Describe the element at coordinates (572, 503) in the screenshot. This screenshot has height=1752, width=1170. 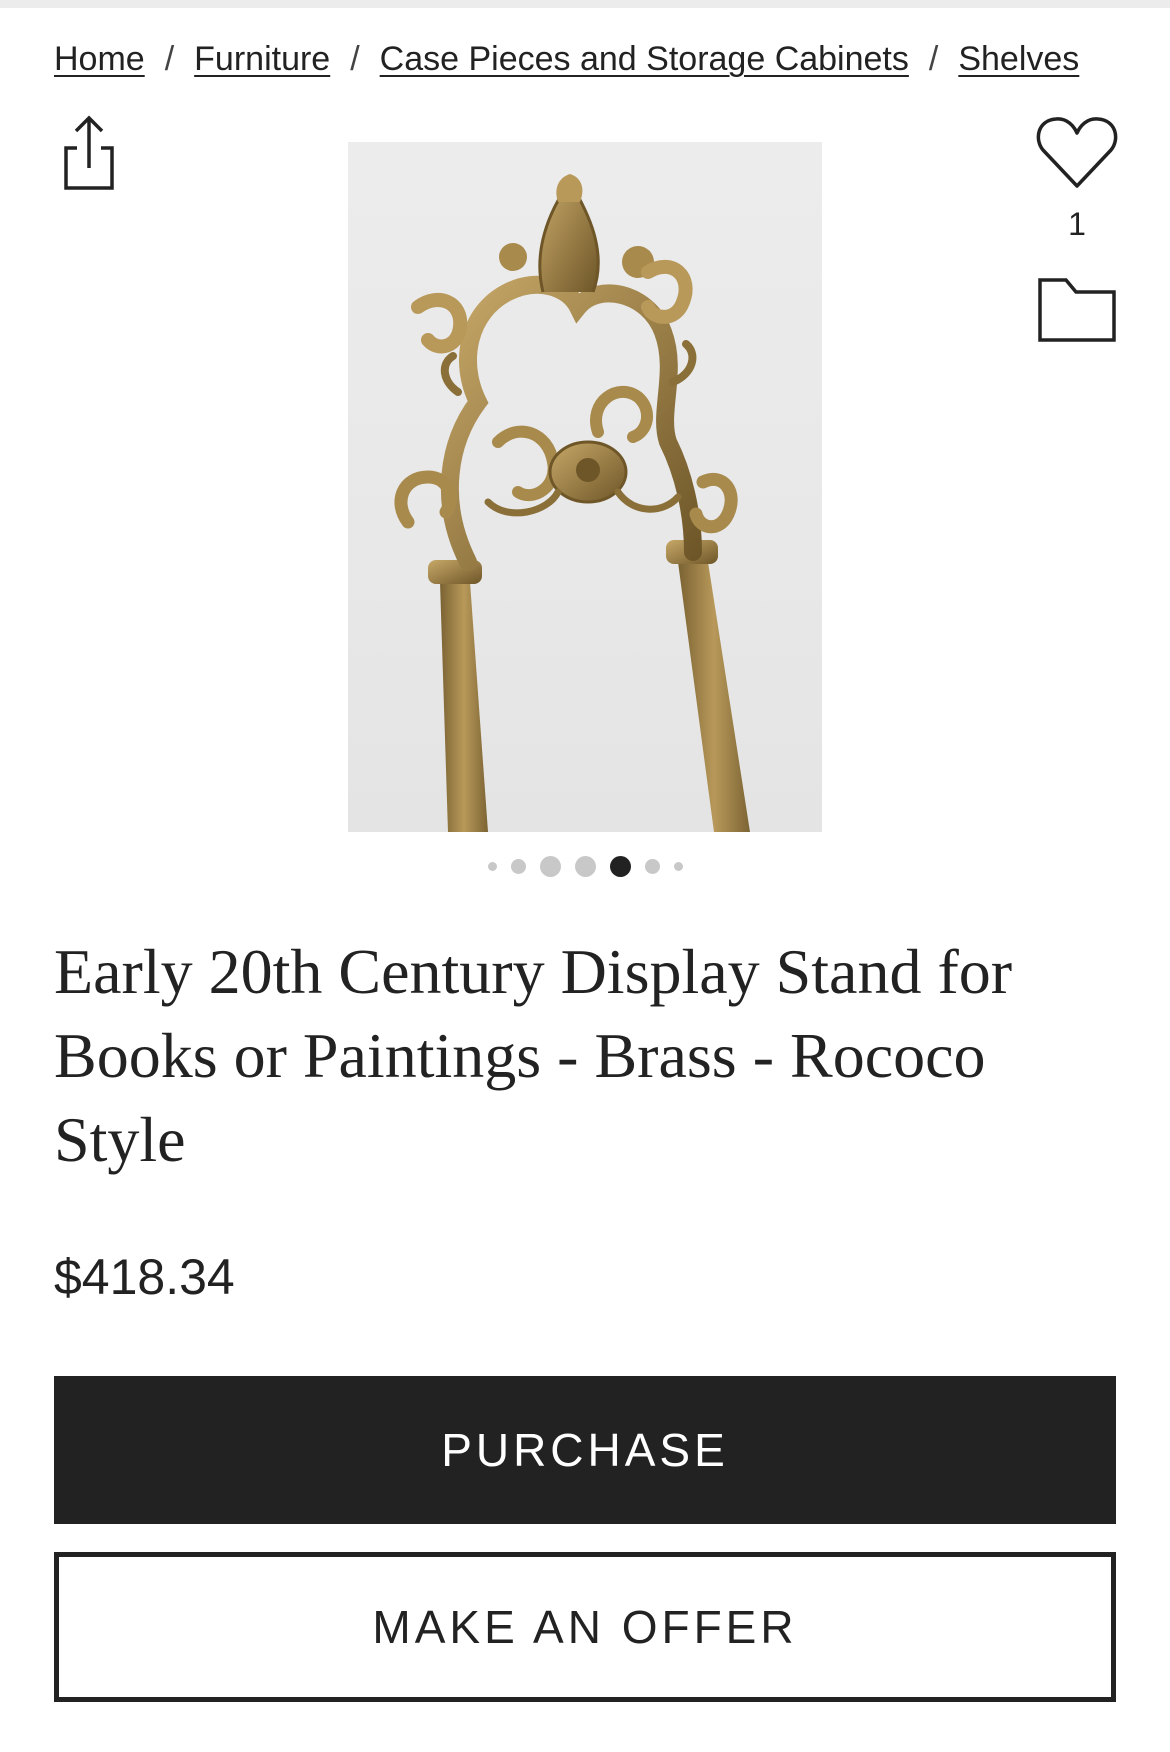
I see `brass-easel-illustration` at that location.